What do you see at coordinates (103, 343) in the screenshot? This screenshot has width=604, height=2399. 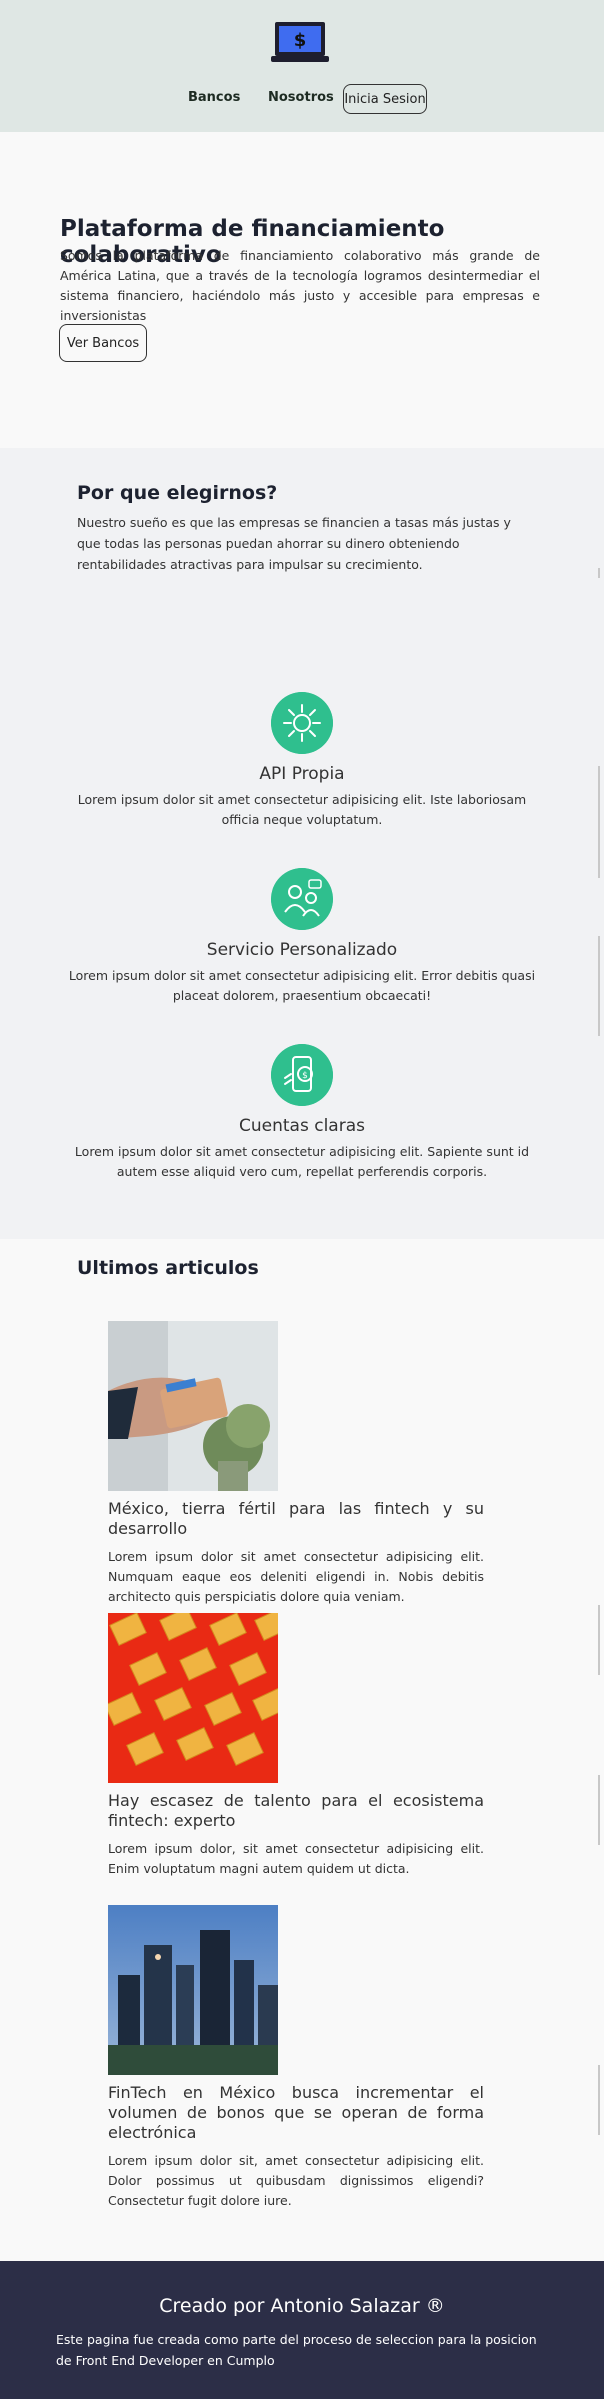 I see `ver-bancos-button: Ver Bancos` at bounding box center [103, 343].